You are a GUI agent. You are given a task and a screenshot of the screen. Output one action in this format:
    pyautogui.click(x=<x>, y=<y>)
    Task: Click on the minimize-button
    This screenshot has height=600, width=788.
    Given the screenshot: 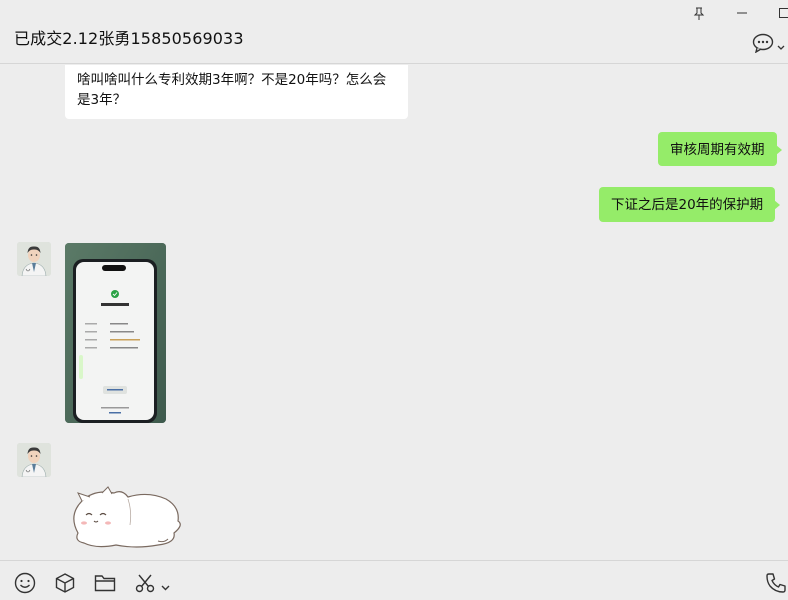 What is the action you would take?
    pyautogui.click(x=742, y=13)
    